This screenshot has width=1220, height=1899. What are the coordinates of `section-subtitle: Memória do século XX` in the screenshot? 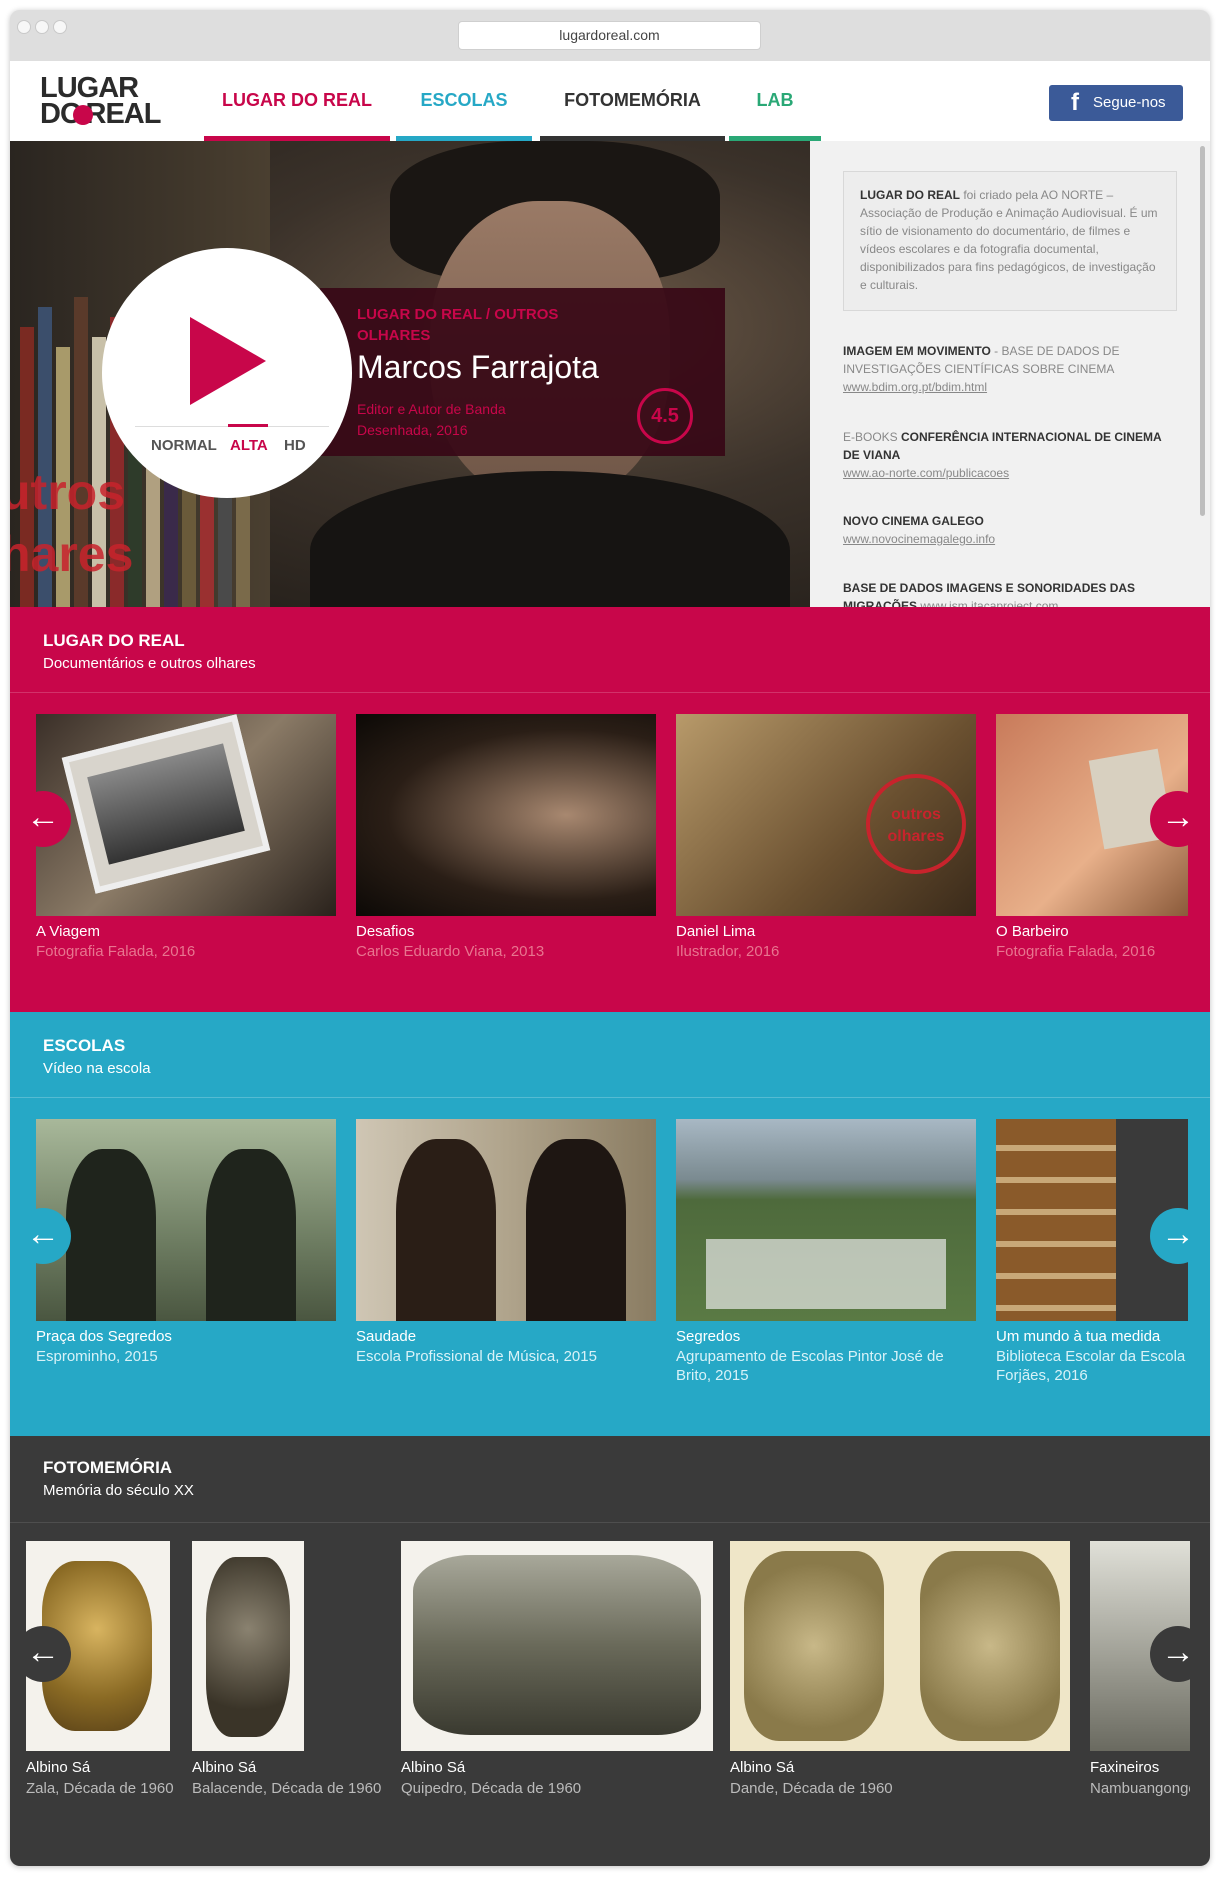 It's located at (118, 1490).